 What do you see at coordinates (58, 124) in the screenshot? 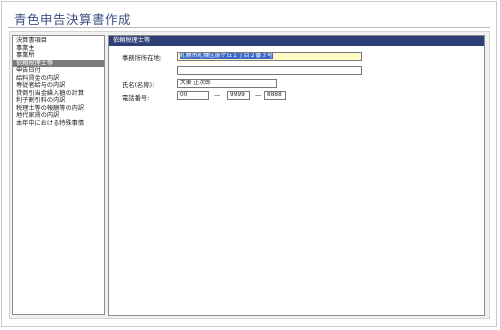
I see `sidebar-item-special-circumstances: 本年中における特殊事情` at bounding box center [58, 124].